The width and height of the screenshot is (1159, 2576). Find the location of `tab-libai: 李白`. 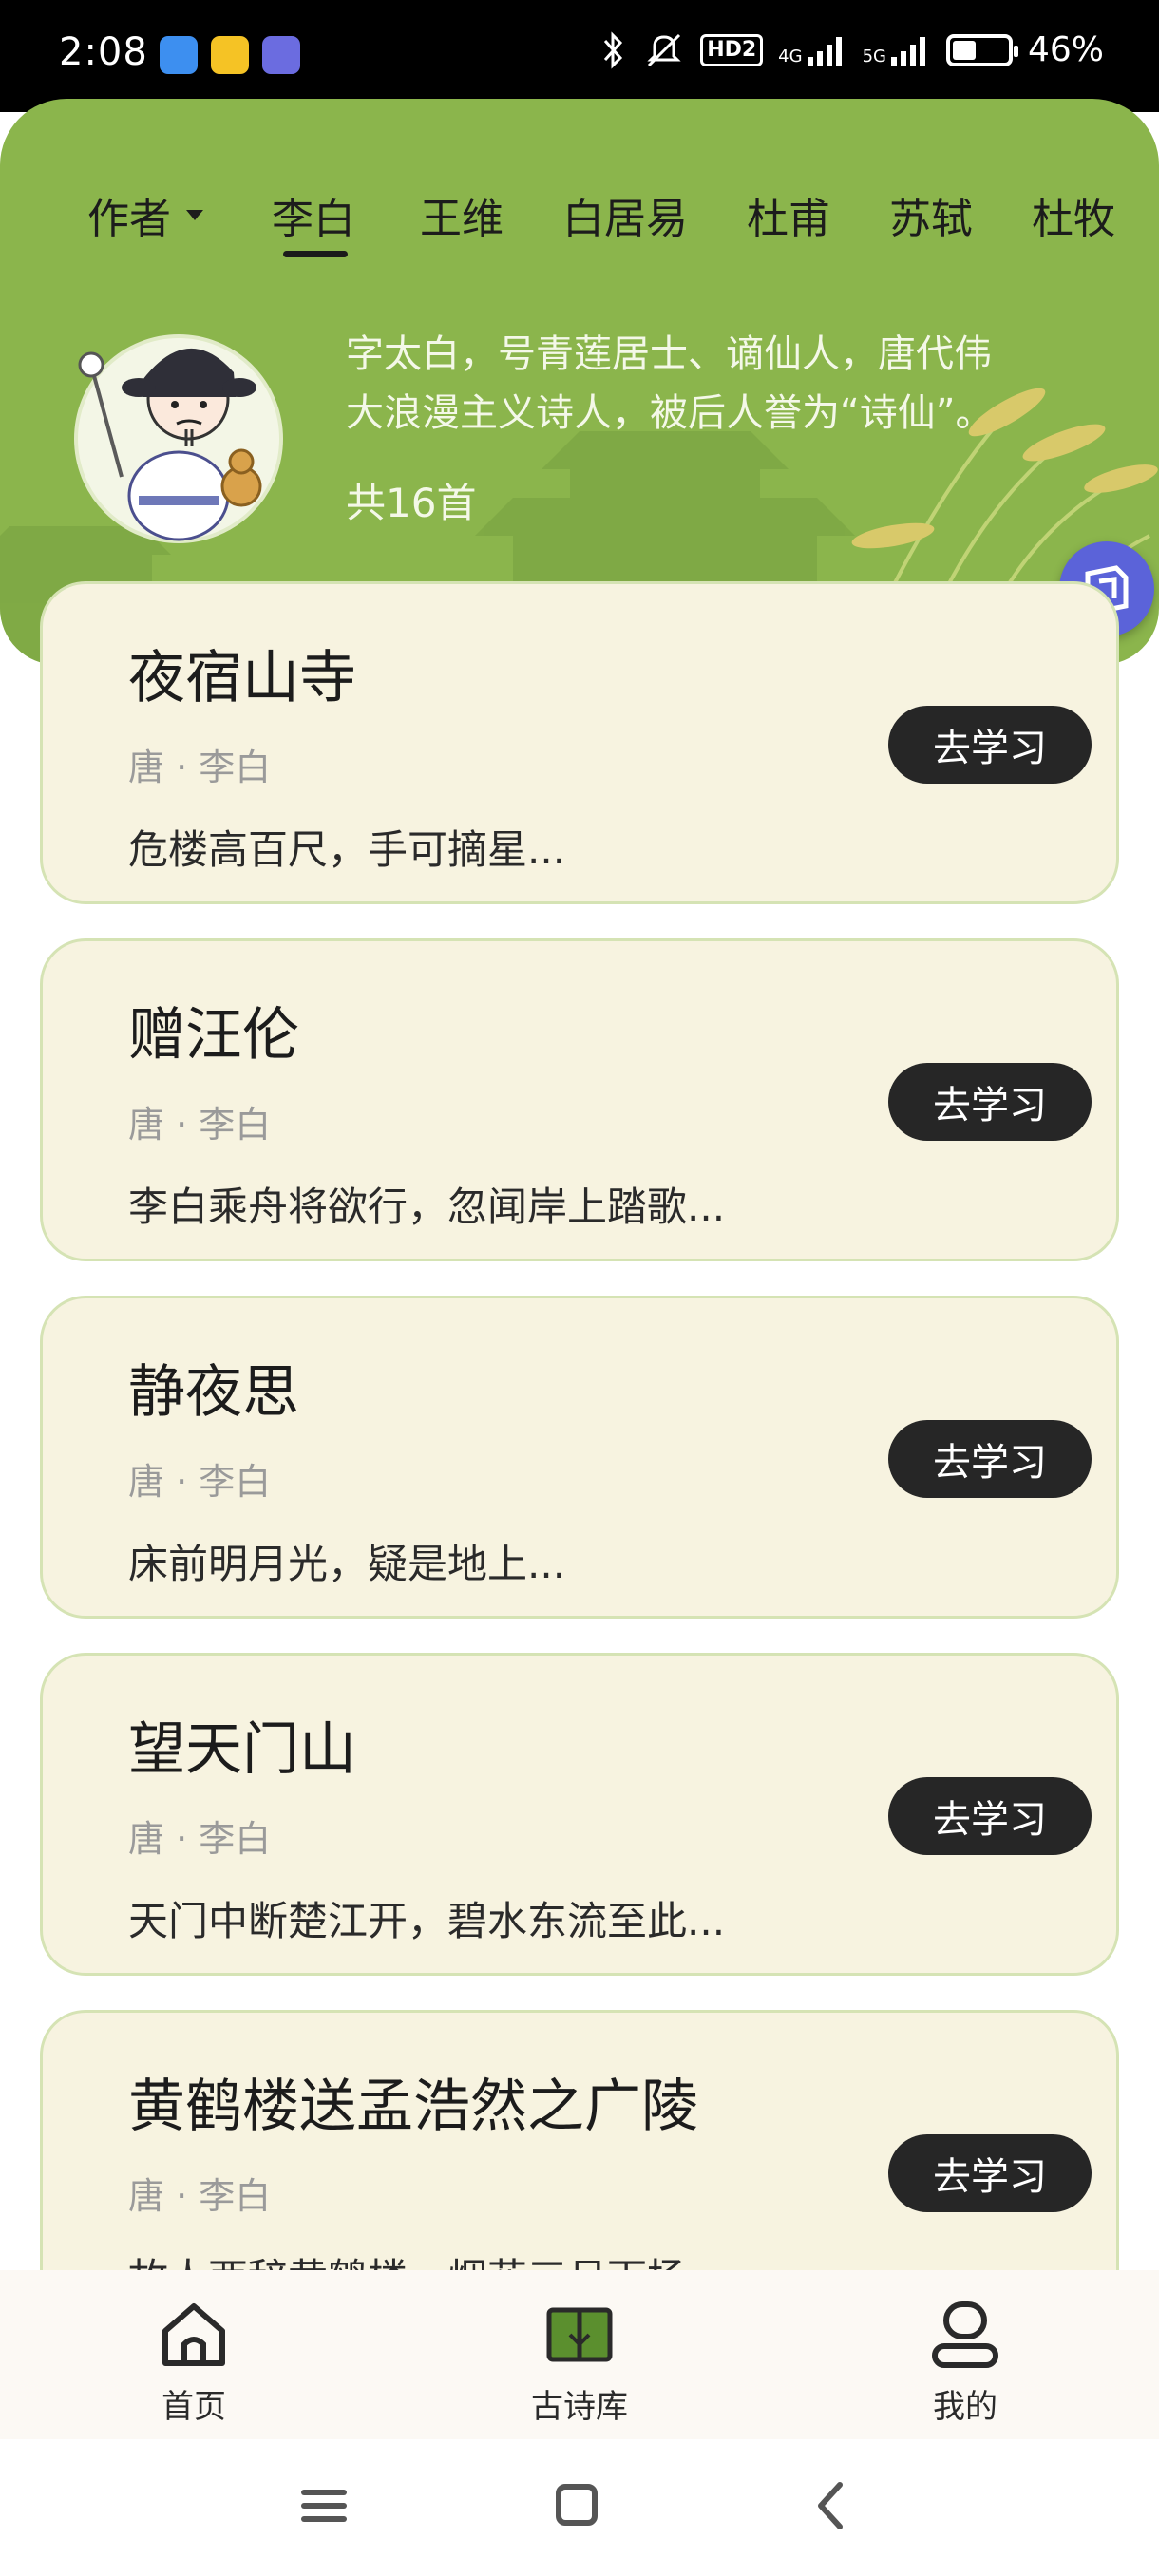

tab-libai: 李白 is located at coordinates (313, 214).